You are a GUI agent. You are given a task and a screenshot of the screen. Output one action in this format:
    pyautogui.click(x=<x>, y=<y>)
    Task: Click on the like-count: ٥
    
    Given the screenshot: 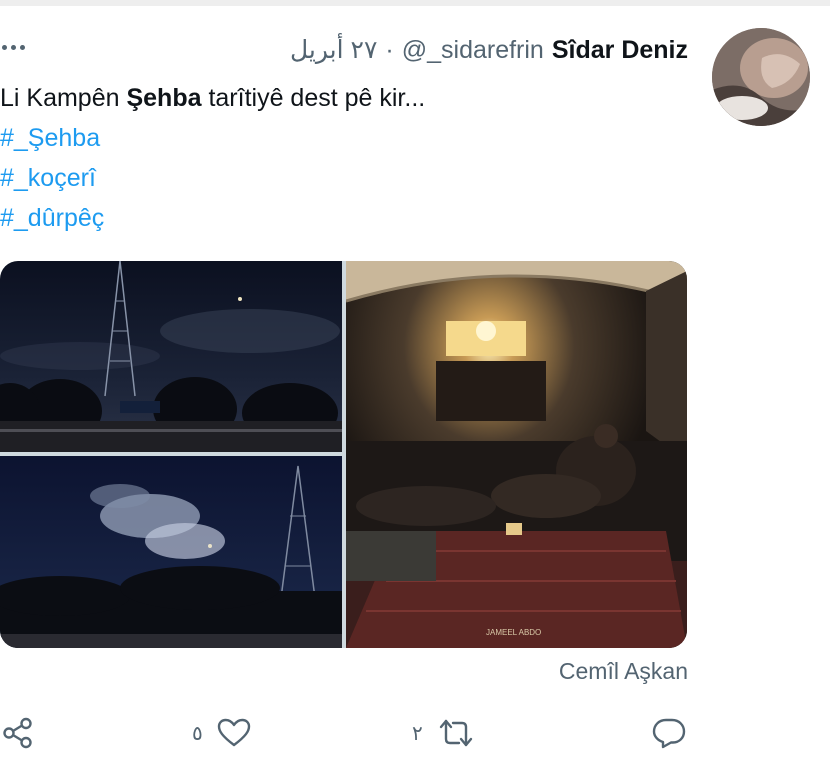 What is the action you would take?
    pyautogui.click(x=197, y=733)
    